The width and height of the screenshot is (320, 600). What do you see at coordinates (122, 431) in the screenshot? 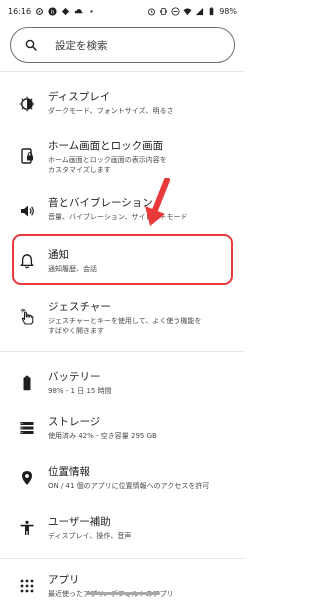
I see `settings-item-storage: ストレージ 使用済み 42% - 空き容量 295 GB` at bounding box center [122, 431].